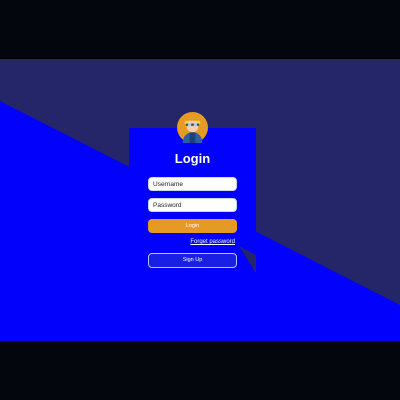  Describe the element at coordinates (192, 184) in the screenshot. I see `username-input` at that location.